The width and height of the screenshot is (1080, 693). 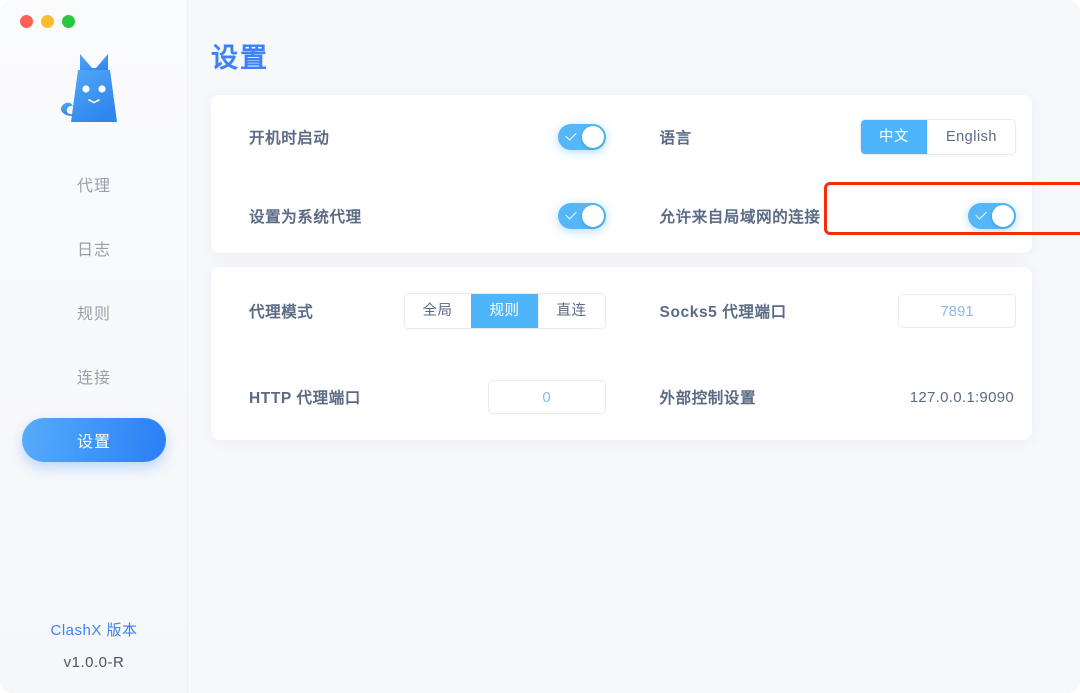 I want to click on sidebar-item-logs: 日志, so click(x=94, y=248).